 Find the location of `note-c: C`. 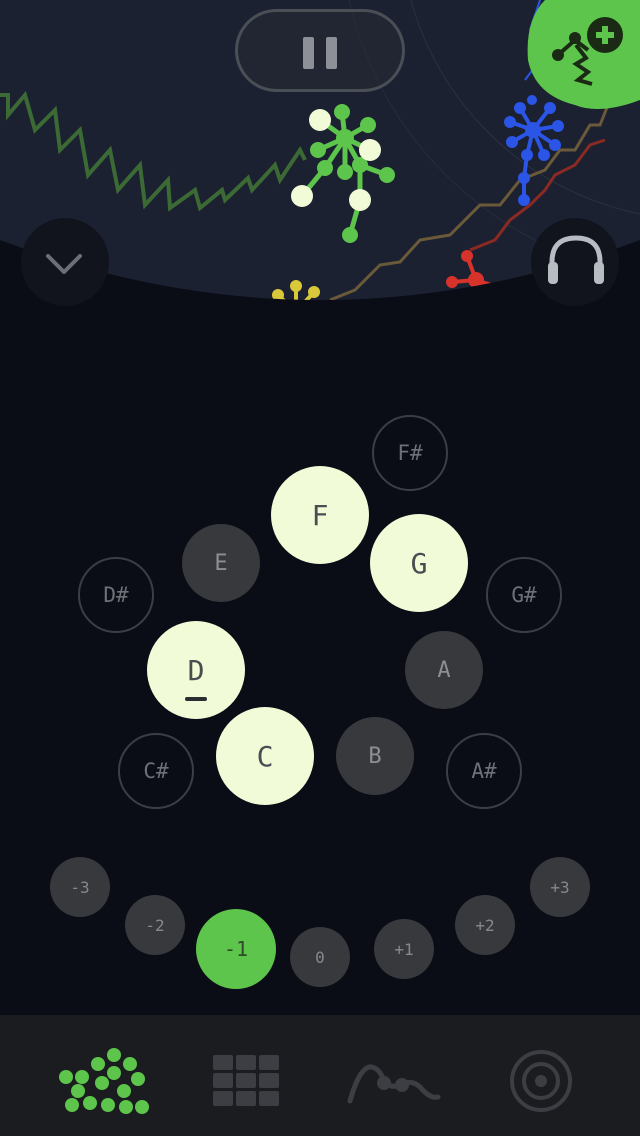

note-c: C is located at coordinates (265, 756).